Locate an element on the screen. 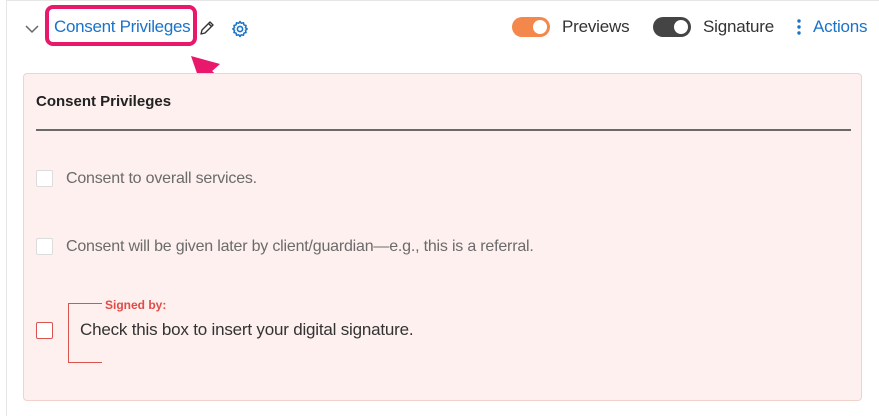 The height and width of the screenshot is (416, 879). panel-heading: Consent Privileges is located at coordinates (104, 101).